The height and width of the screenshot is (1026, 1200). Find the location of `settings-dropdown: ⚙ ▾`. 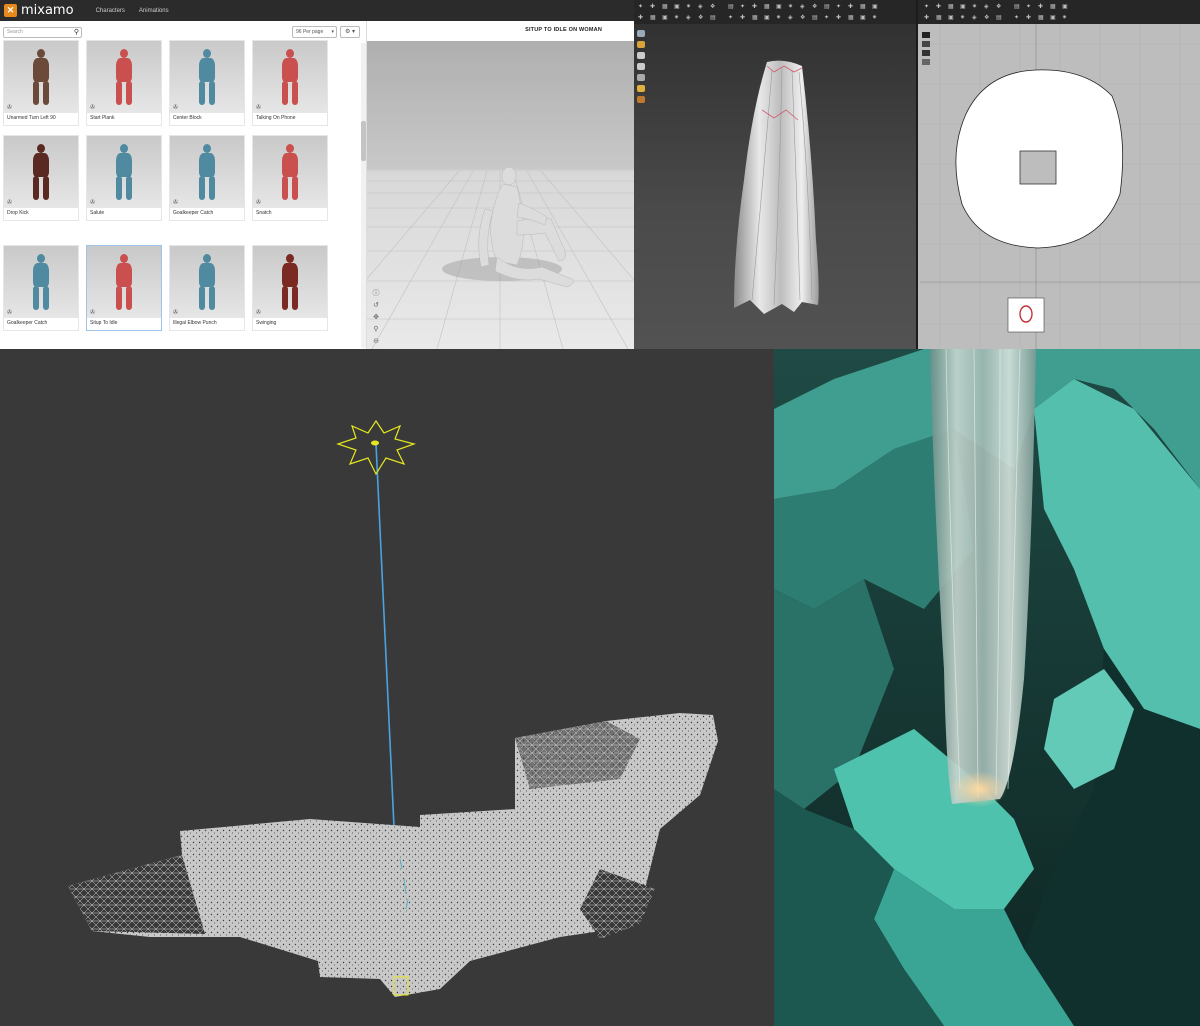

settings-dropdown: ⚙ ▾ is located at coordinates (350, 32).